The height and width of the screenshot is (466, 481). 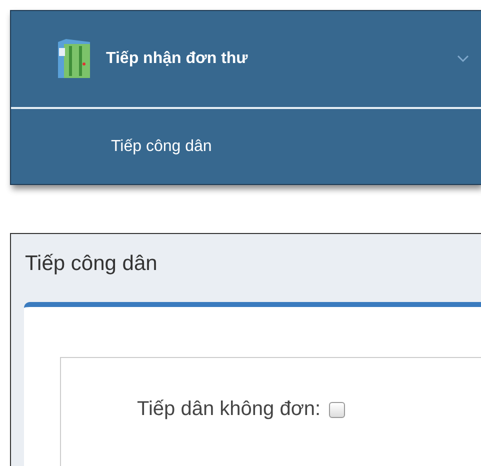 What do you see at coordinates (463, 59) in the screenshot?
I see `chevron-icon` at bounding box center [463, 59].